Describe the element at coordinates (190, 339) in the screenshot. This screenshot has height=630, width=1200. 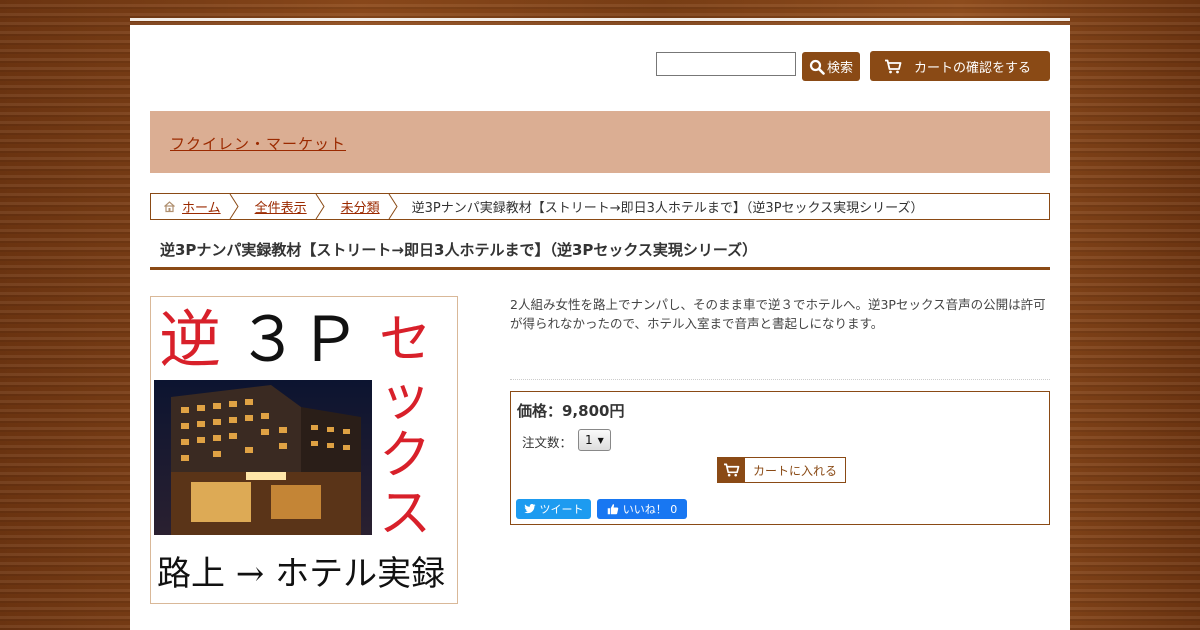
I see `cover-title-red: 逆` at that location.